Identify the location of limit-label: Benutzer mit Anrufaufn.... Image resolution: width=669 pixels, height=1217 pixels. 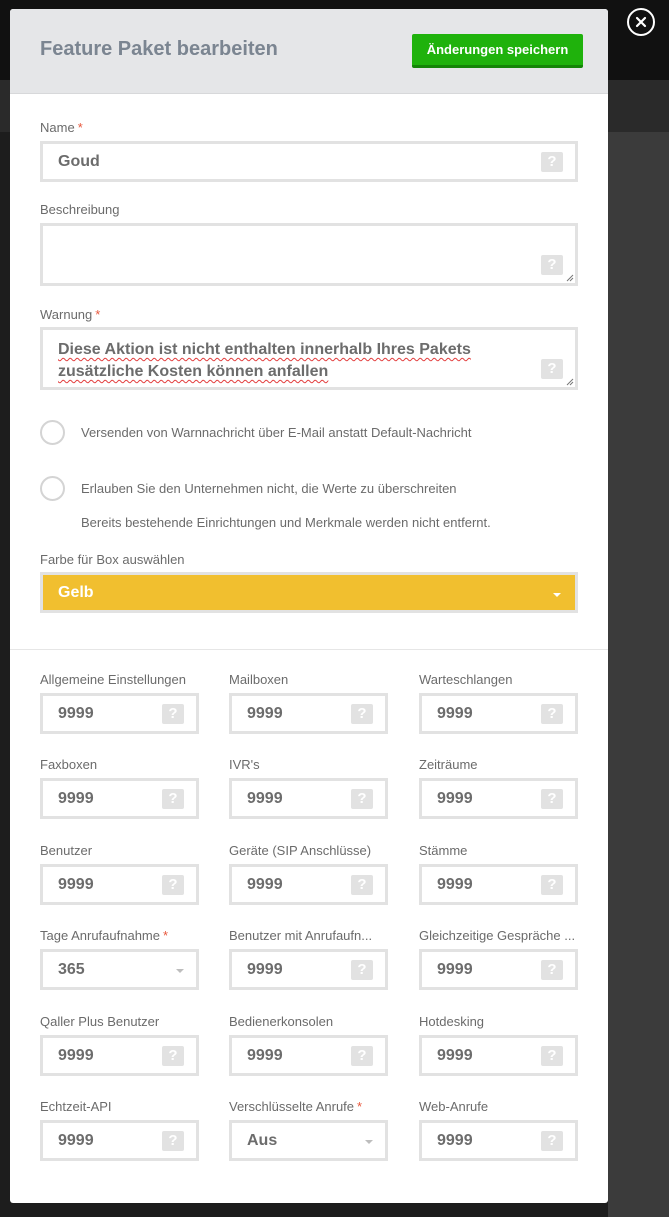
(300, 935).